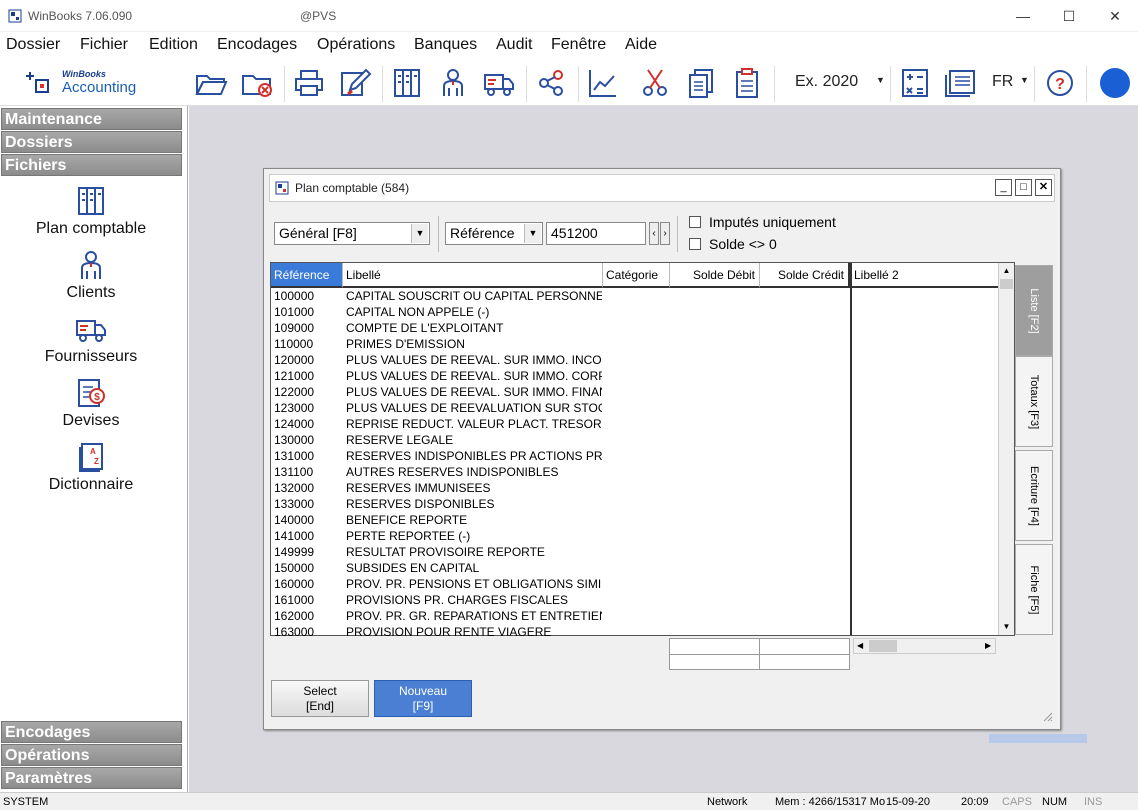 This screenshot has width=1138, height=810. I want to click on exercise-selector: Ex. 2020, so click(826, 82).